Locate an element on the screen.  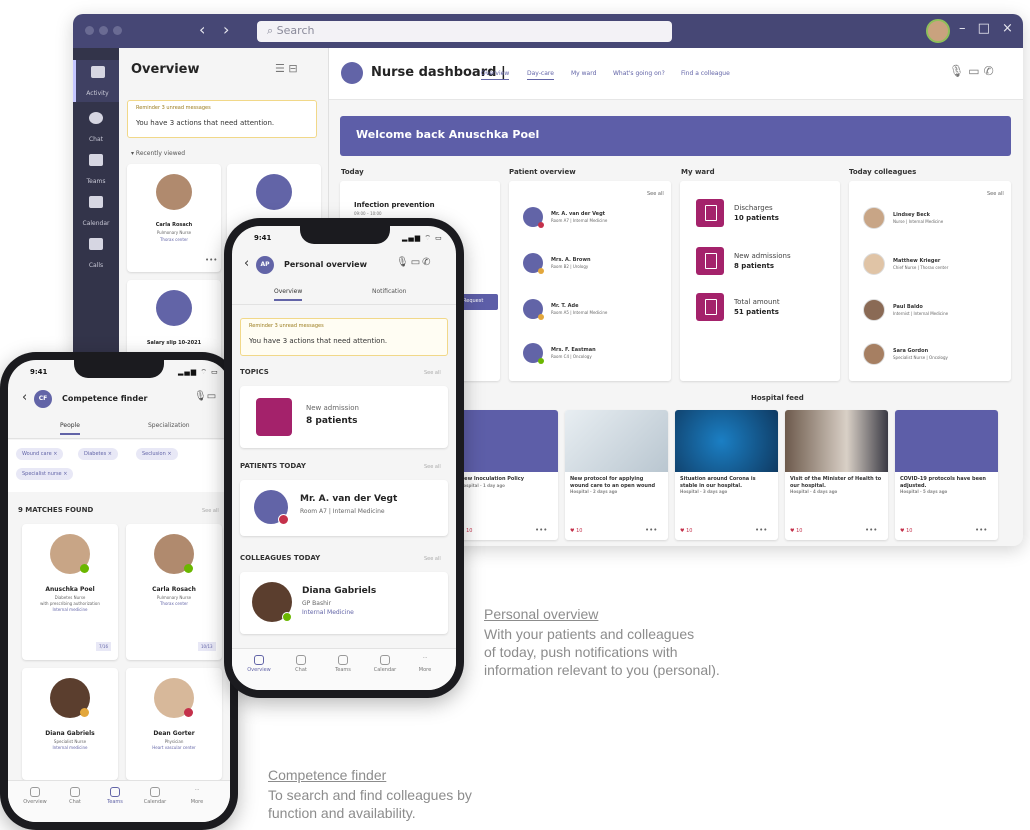
topic-card: New admission 8 patients is located at coordinates (344, 417).